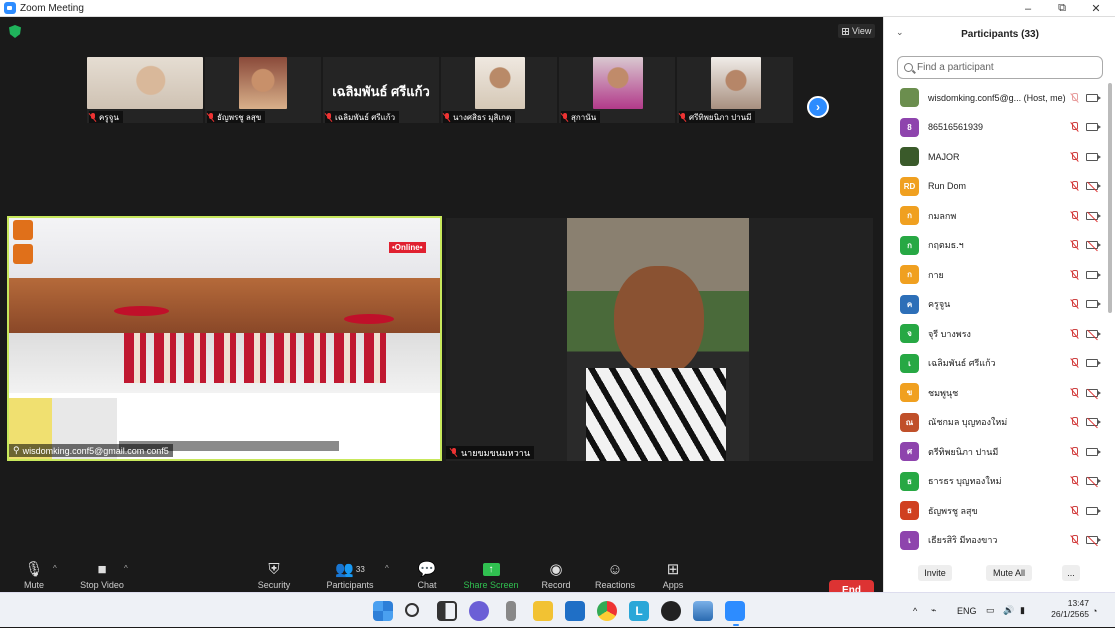 The image size is (1115, 628). I want to click on record-icon: ◉, so click(556, 569).